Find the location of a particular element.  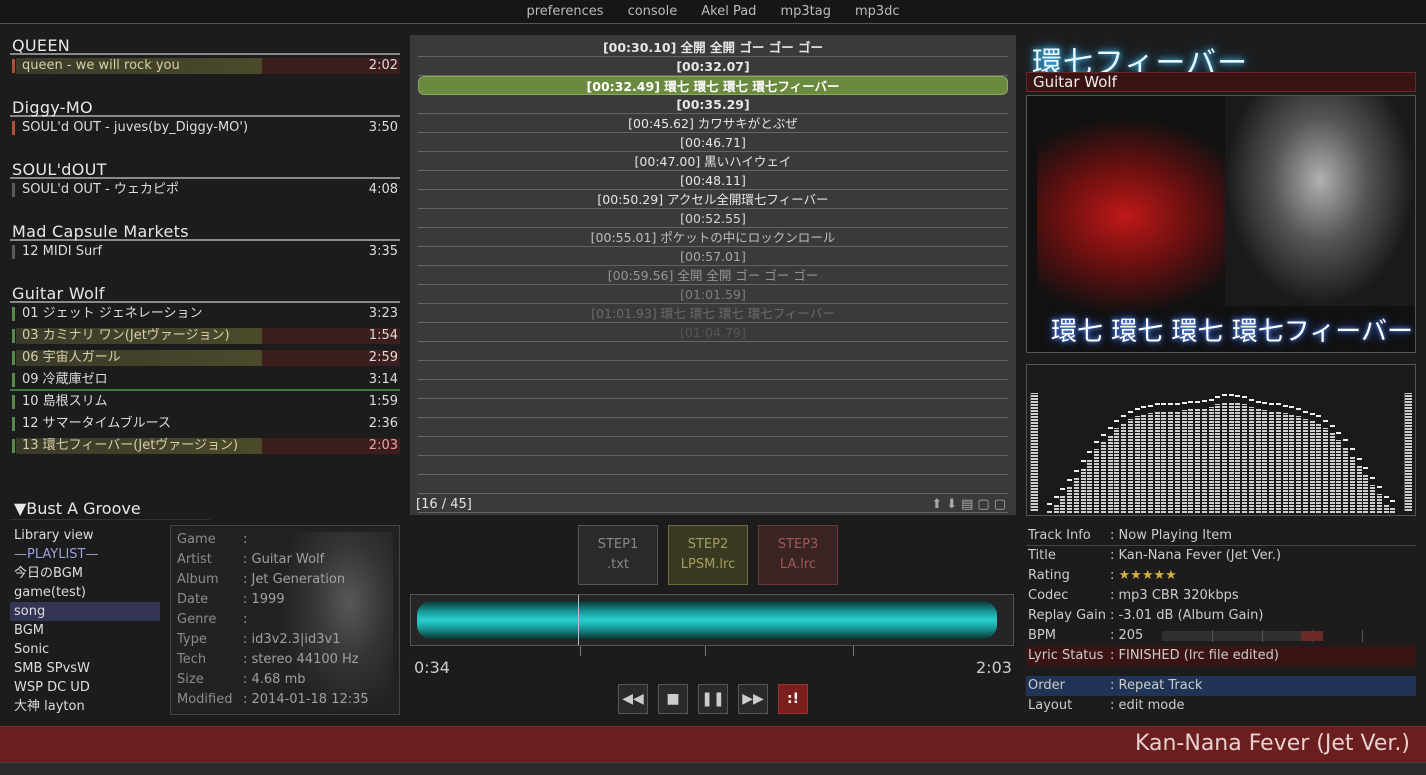

lyric-line: [00:32.07] is located at coordinates (713, 66).